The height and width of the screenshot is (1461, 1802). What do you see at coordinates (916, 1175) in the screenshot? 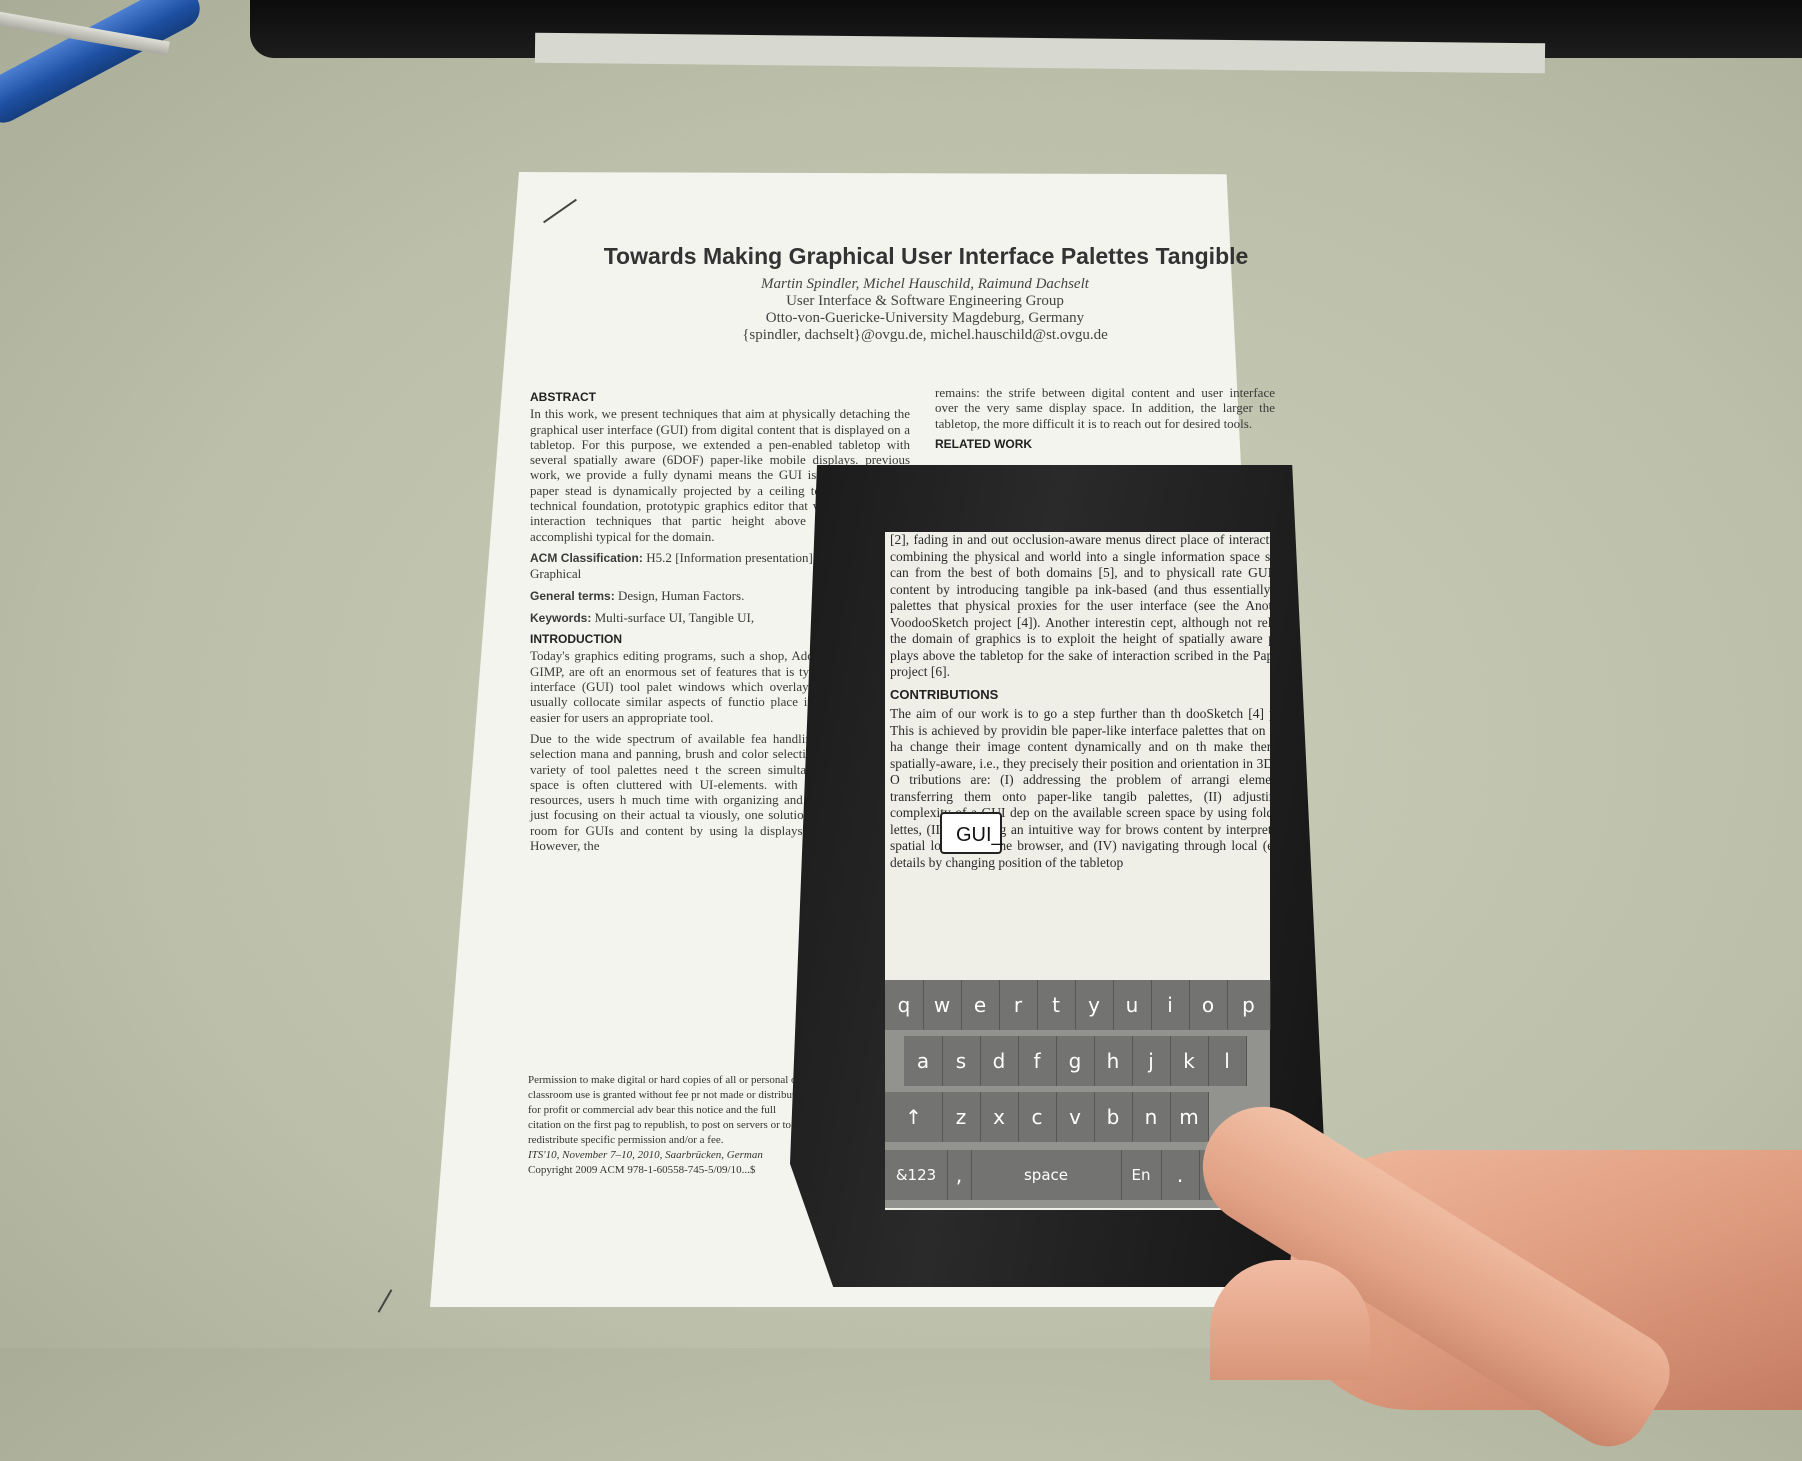
I see `symbols-key: &123` at bounding box center [916, 1175].